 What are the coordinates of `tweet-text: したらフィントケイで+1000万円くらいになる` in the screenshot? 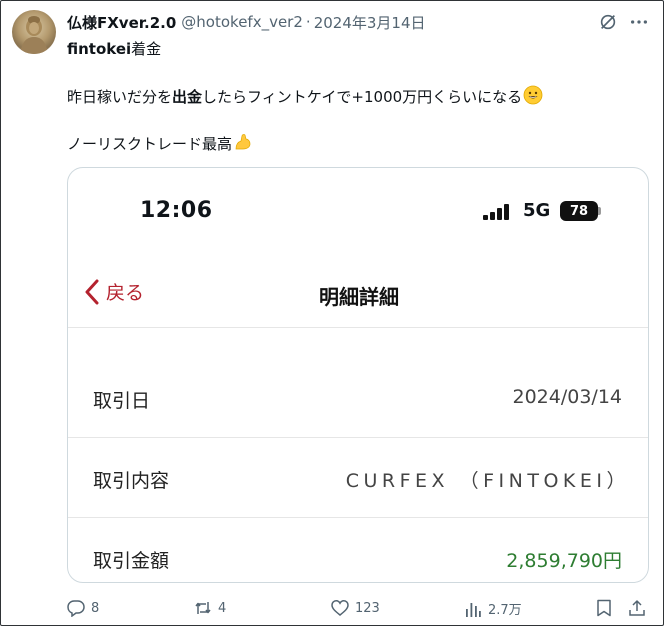 It's located at (362, 97).